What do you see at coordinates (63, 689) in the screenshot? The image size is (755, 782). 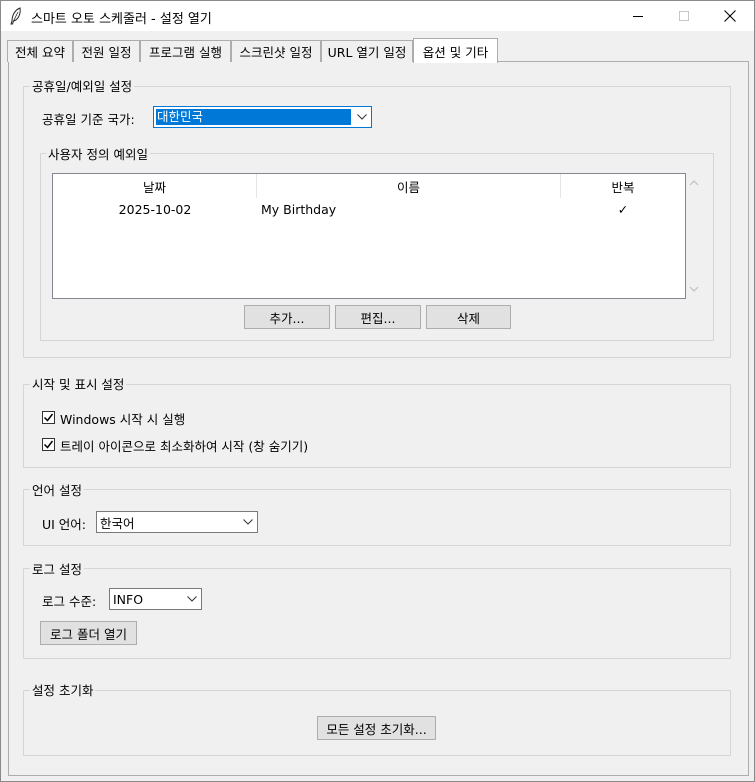 I see `reset-settings-title: 설정 초기화` at bounding box center [63, 689].